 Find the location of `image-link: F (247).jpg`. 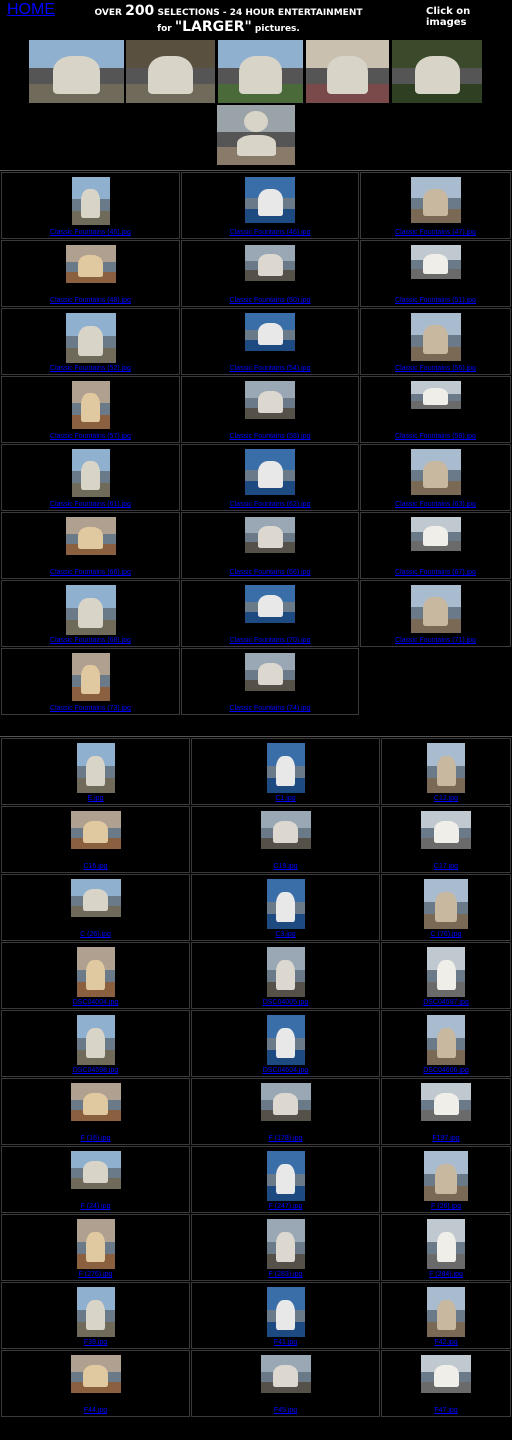

image-link: F (247).jpg is located at coordinates (285, 1206).